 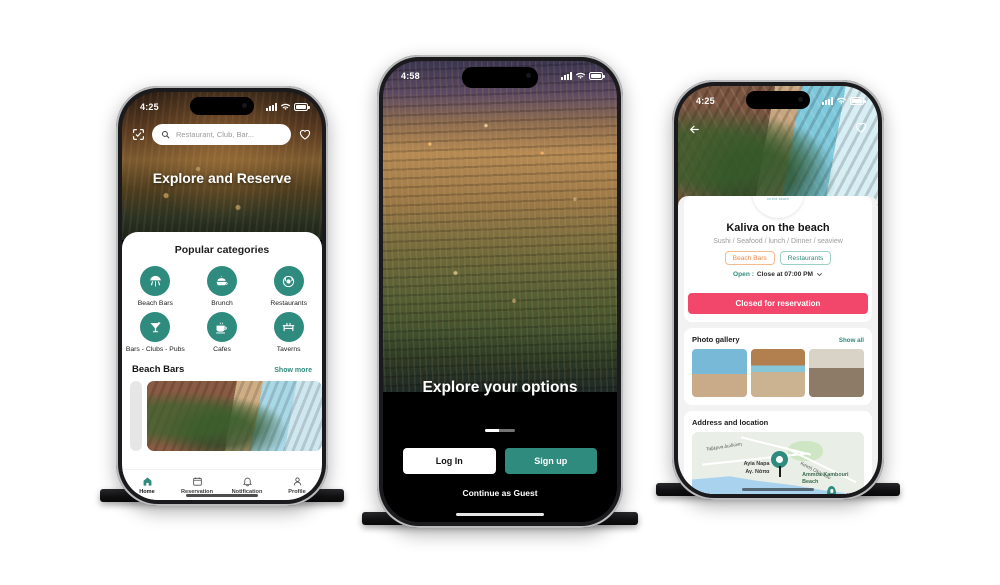 What do you see at coordinates (819, 275) in the screenshot?
I see `chevron-down-icon` at bounding box center [819, 275].